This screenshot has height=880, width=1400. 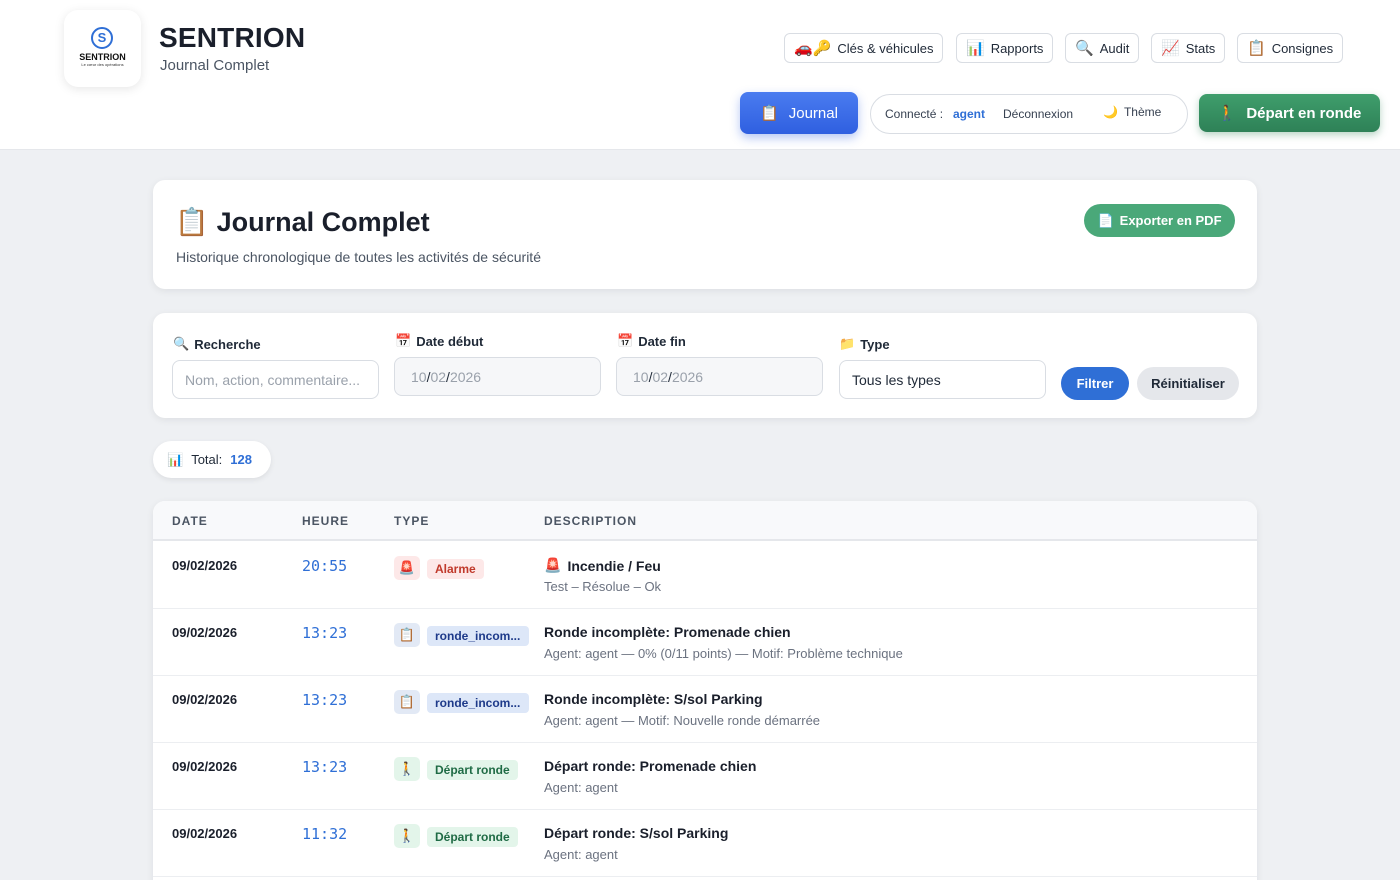 I want to click on logo-name: SENTRION, so click(x=102, y=57).